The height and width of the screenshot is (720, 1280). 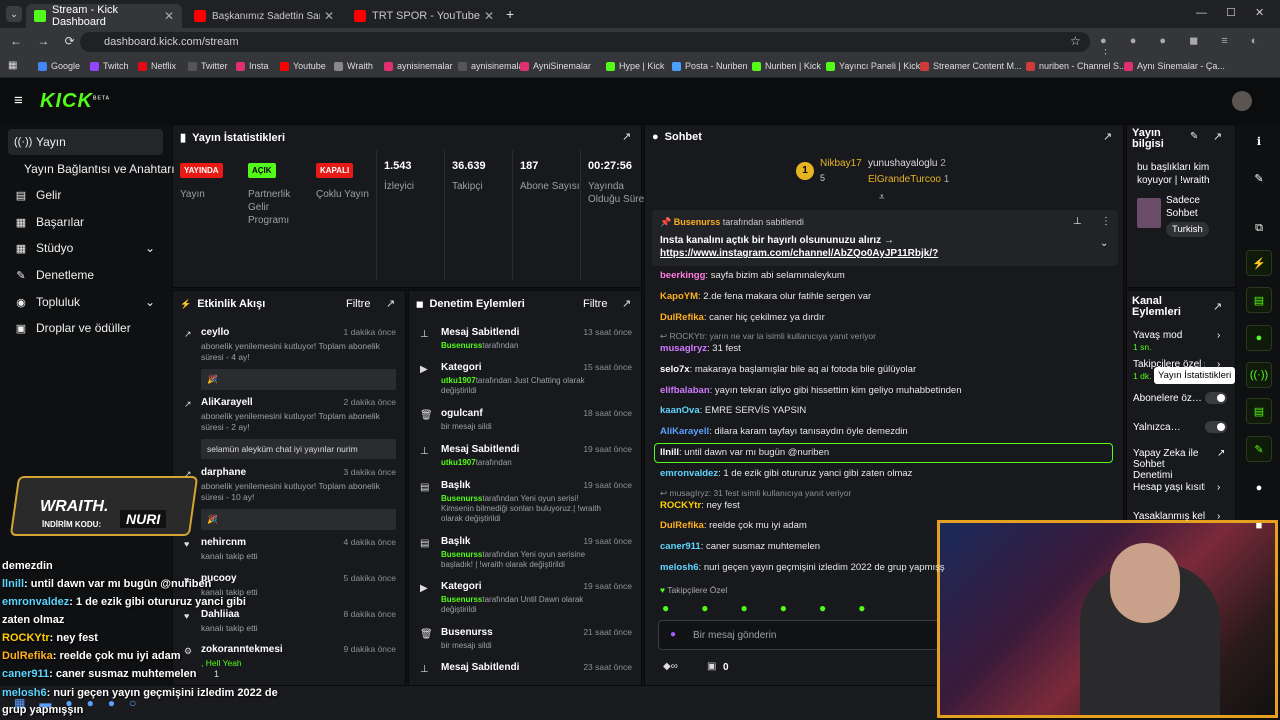 I want to click on bookmark-item: AyniSinemalar, so click(x=555, y=66).